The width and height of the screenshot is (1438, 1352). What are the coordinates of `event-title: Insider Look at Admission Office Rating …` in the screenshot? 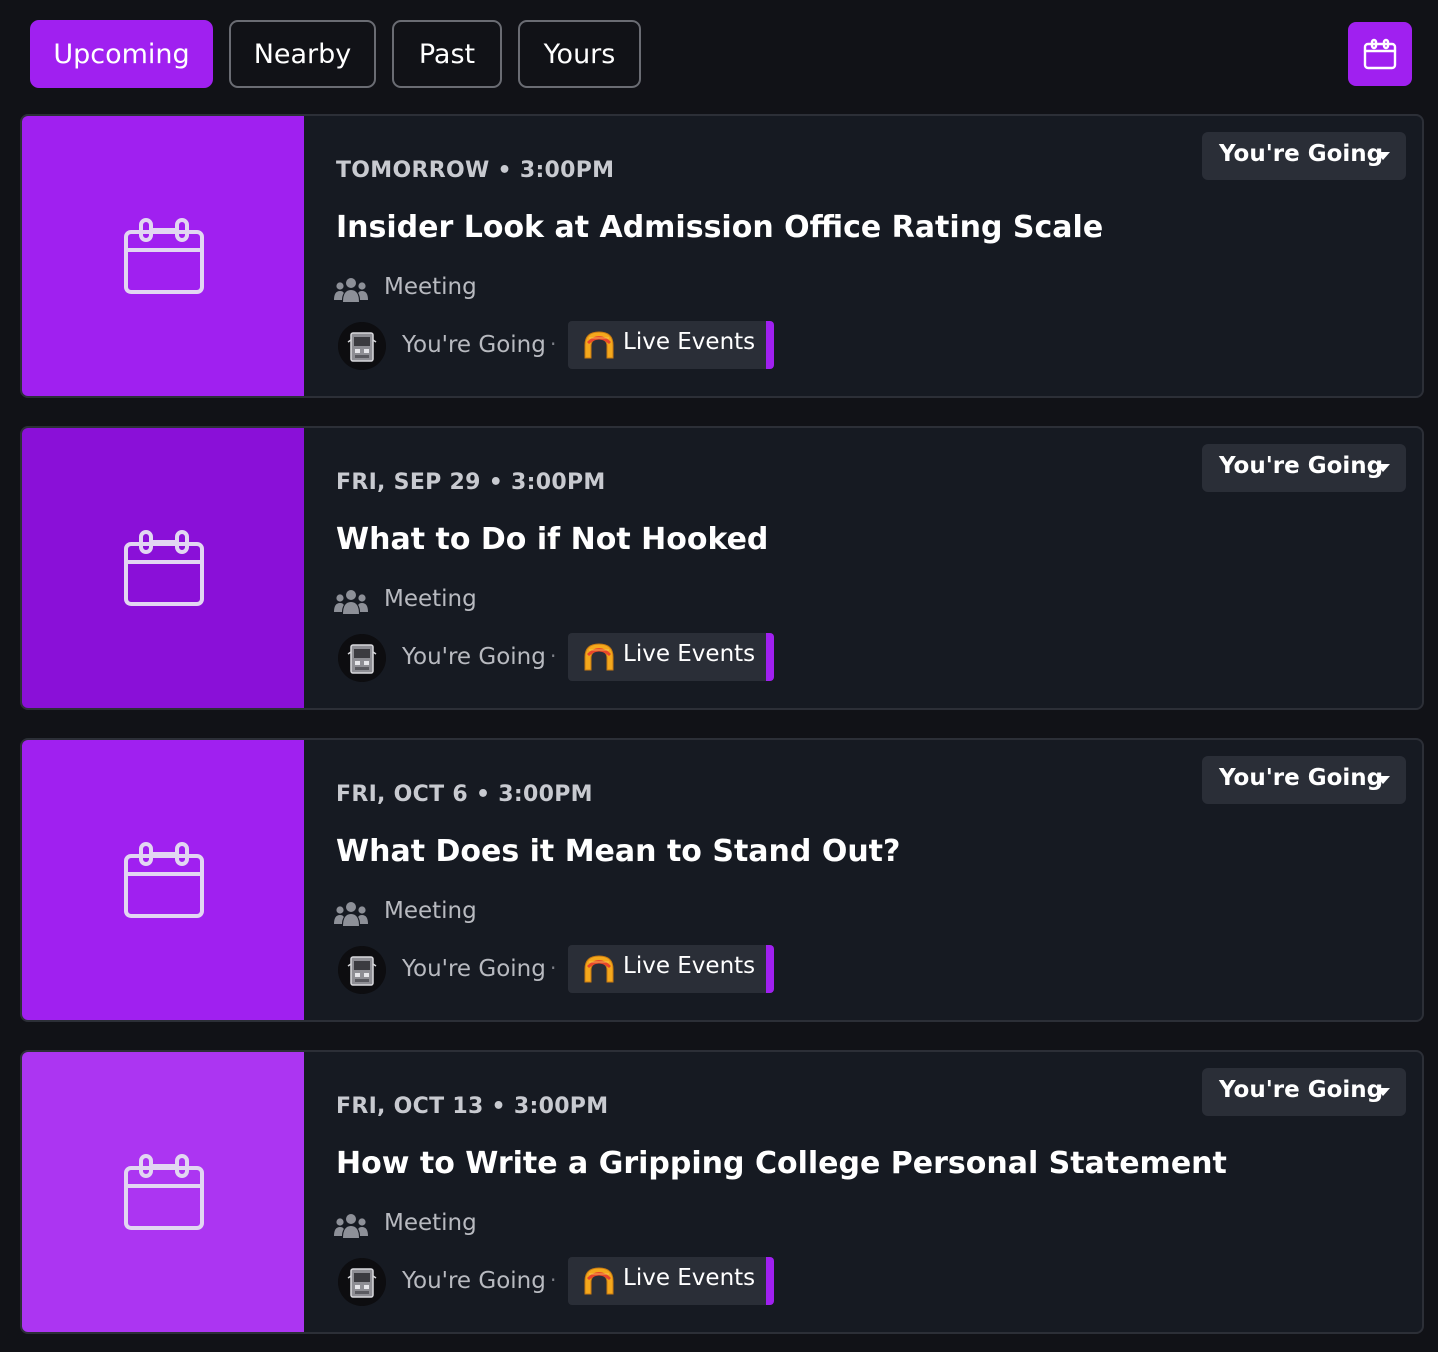 It's located at (719, 227).